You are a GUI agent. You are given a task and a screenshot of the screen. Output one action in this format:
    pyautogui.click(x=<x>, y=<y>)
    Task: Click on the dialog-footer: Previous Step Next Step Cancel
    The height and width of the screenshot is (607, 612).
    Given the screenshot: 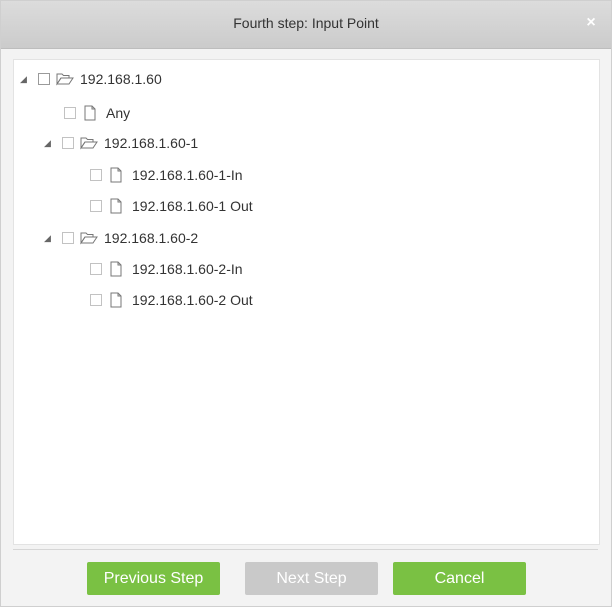 What is the action you would take?
    pyautogui.click(x=306, y=578)
    